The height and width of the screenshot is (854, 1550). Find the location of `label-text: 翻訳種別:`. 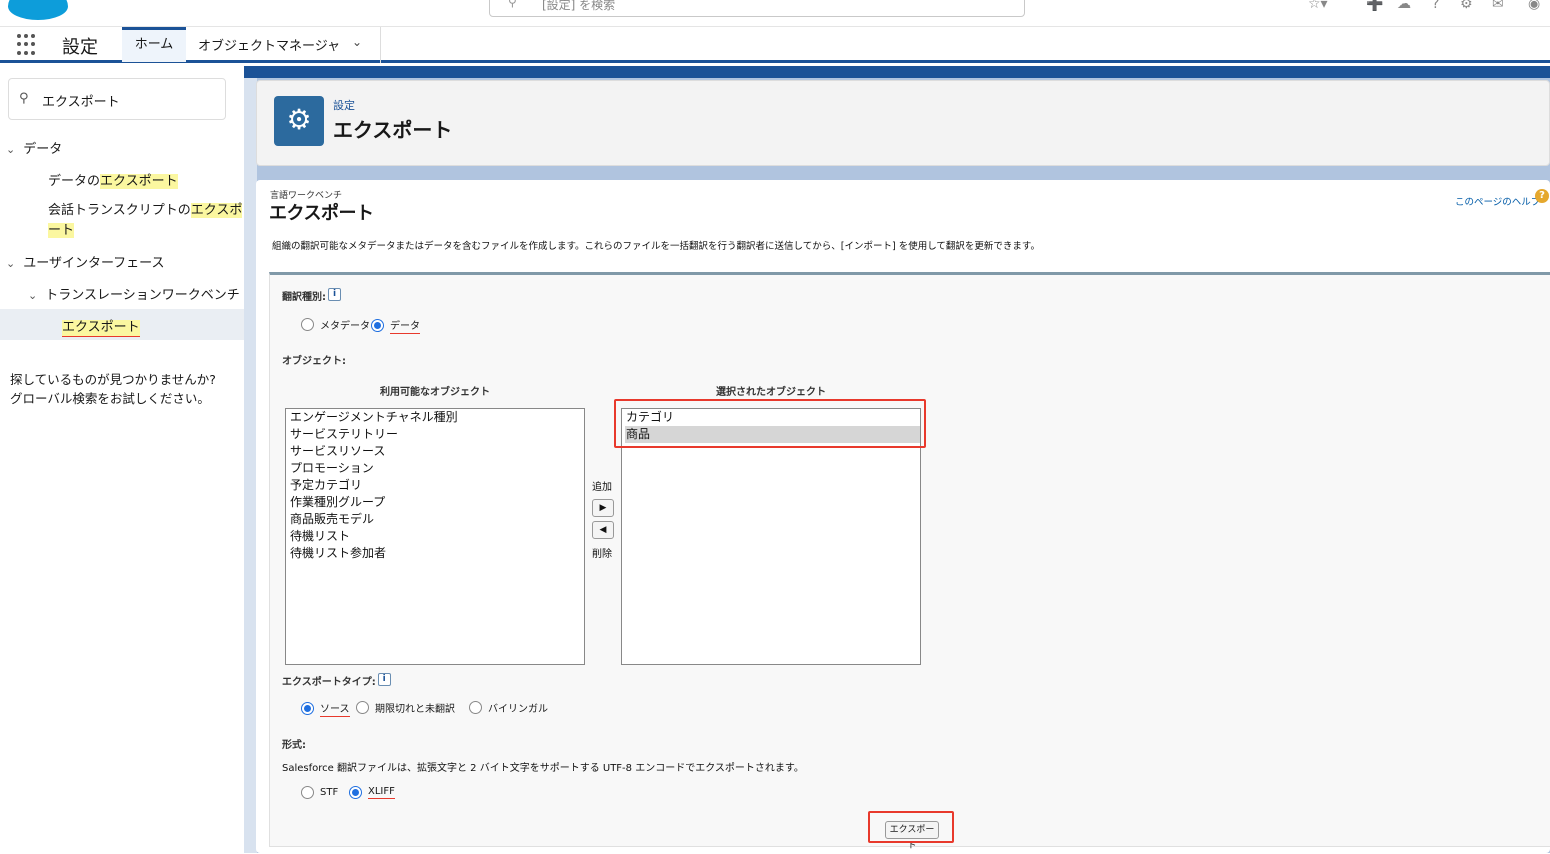

label-text: 翻訳種別: is located at coordinates (304, 297).